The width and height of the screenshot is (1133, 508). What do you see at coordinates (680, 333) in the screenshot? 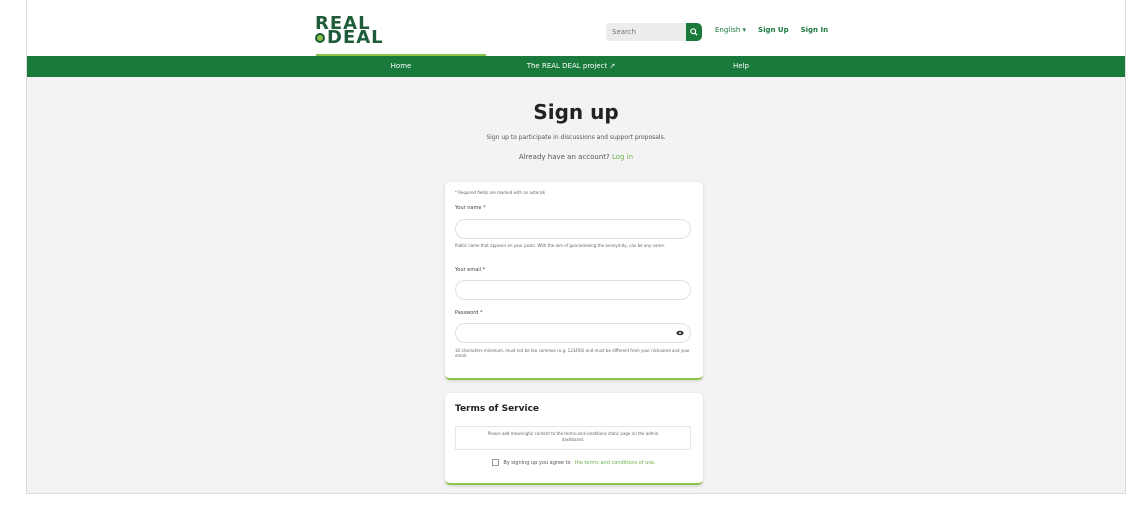
I see `eye-icon` at bounding box center [680, 333].